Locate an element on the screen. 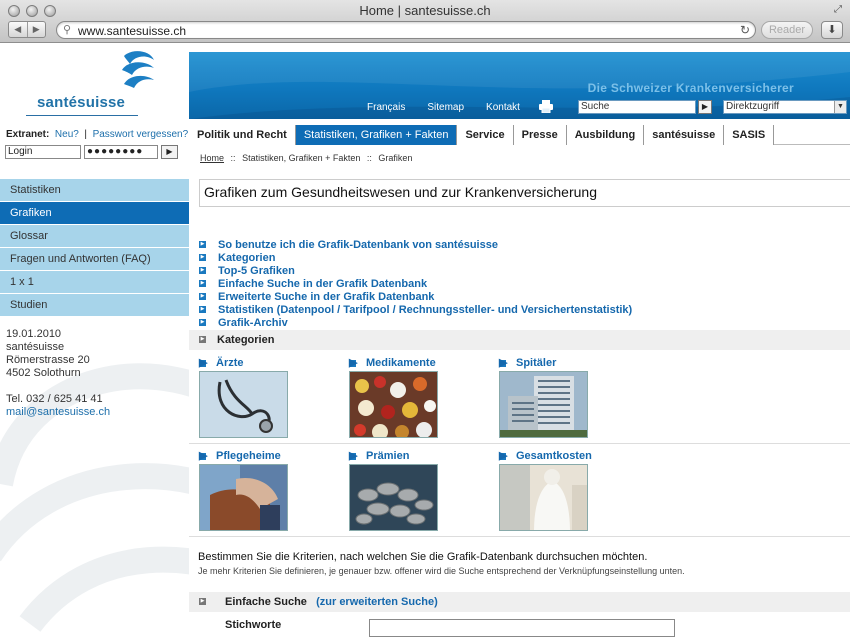 Image resolution: width=850 pixels, height=643 pixels. link-francais: Français is located at coordinates (386, 107).